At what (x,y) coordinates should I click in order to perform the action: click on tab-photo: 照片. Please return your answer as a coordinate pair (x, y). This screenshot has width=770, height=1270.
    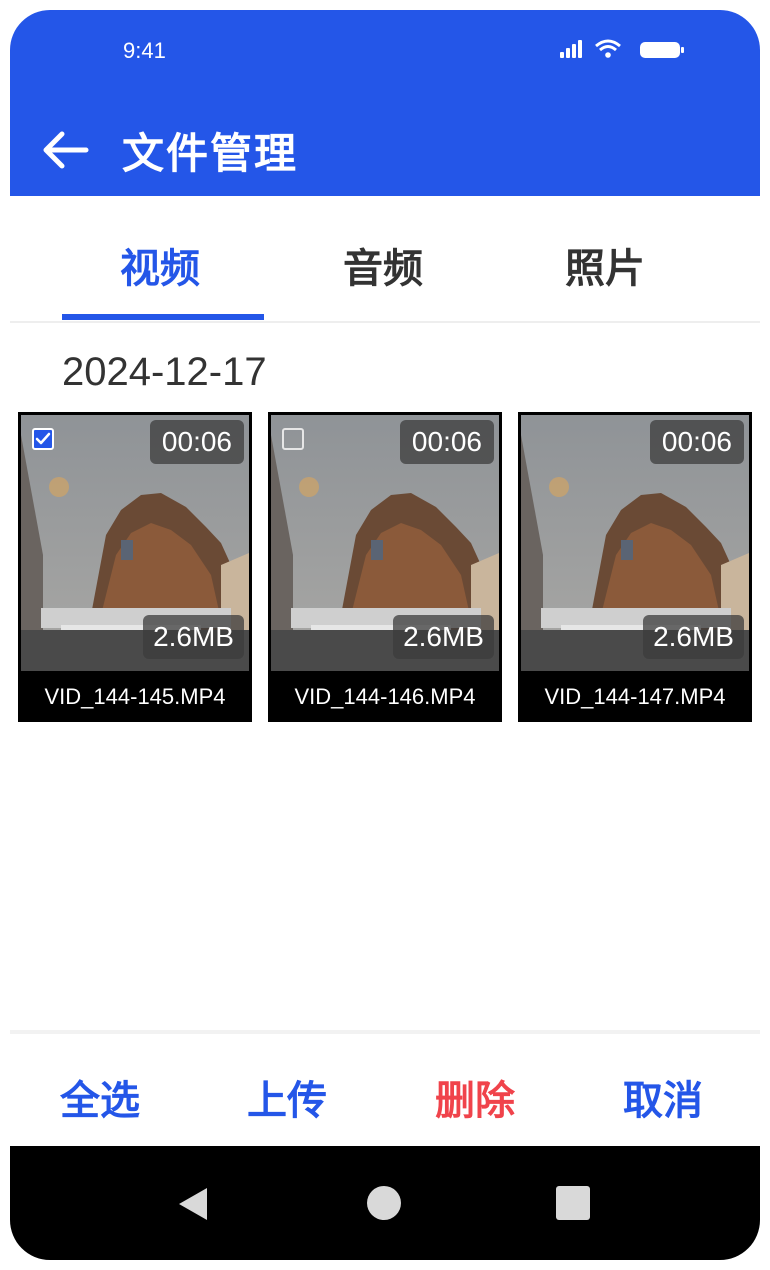
    Looking at the image, I should click on (605, 265).